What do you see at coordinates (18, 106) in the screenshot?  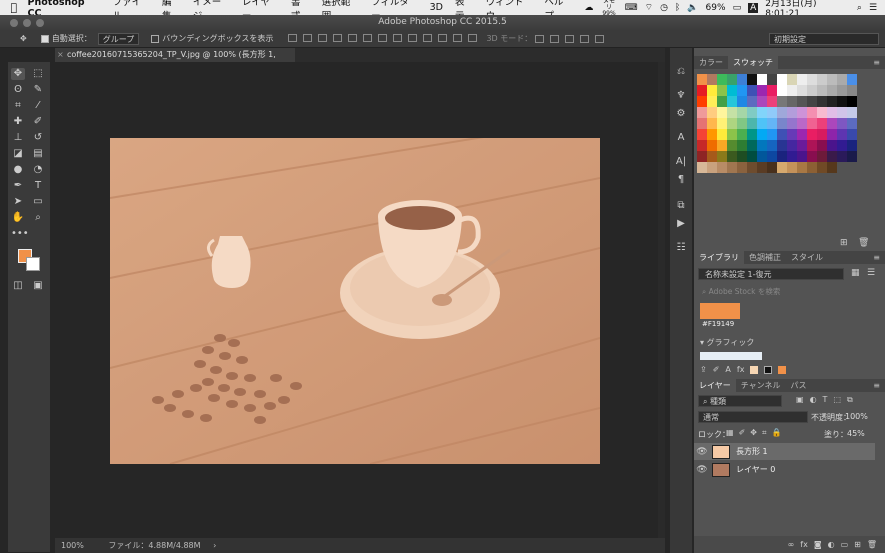 I see `crop-tool-icon: ⌗` at bounding box center [18, 106].